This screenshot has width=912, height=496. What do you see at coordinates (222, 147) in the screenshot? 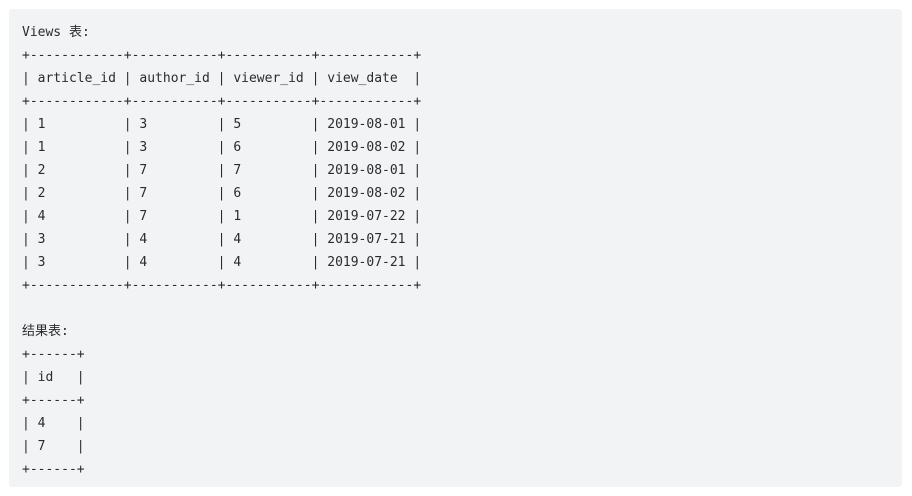
I see `views-table-row: | 1 | 3 | 6 | 2019-08-02 |` at bounding box center [222, 147].